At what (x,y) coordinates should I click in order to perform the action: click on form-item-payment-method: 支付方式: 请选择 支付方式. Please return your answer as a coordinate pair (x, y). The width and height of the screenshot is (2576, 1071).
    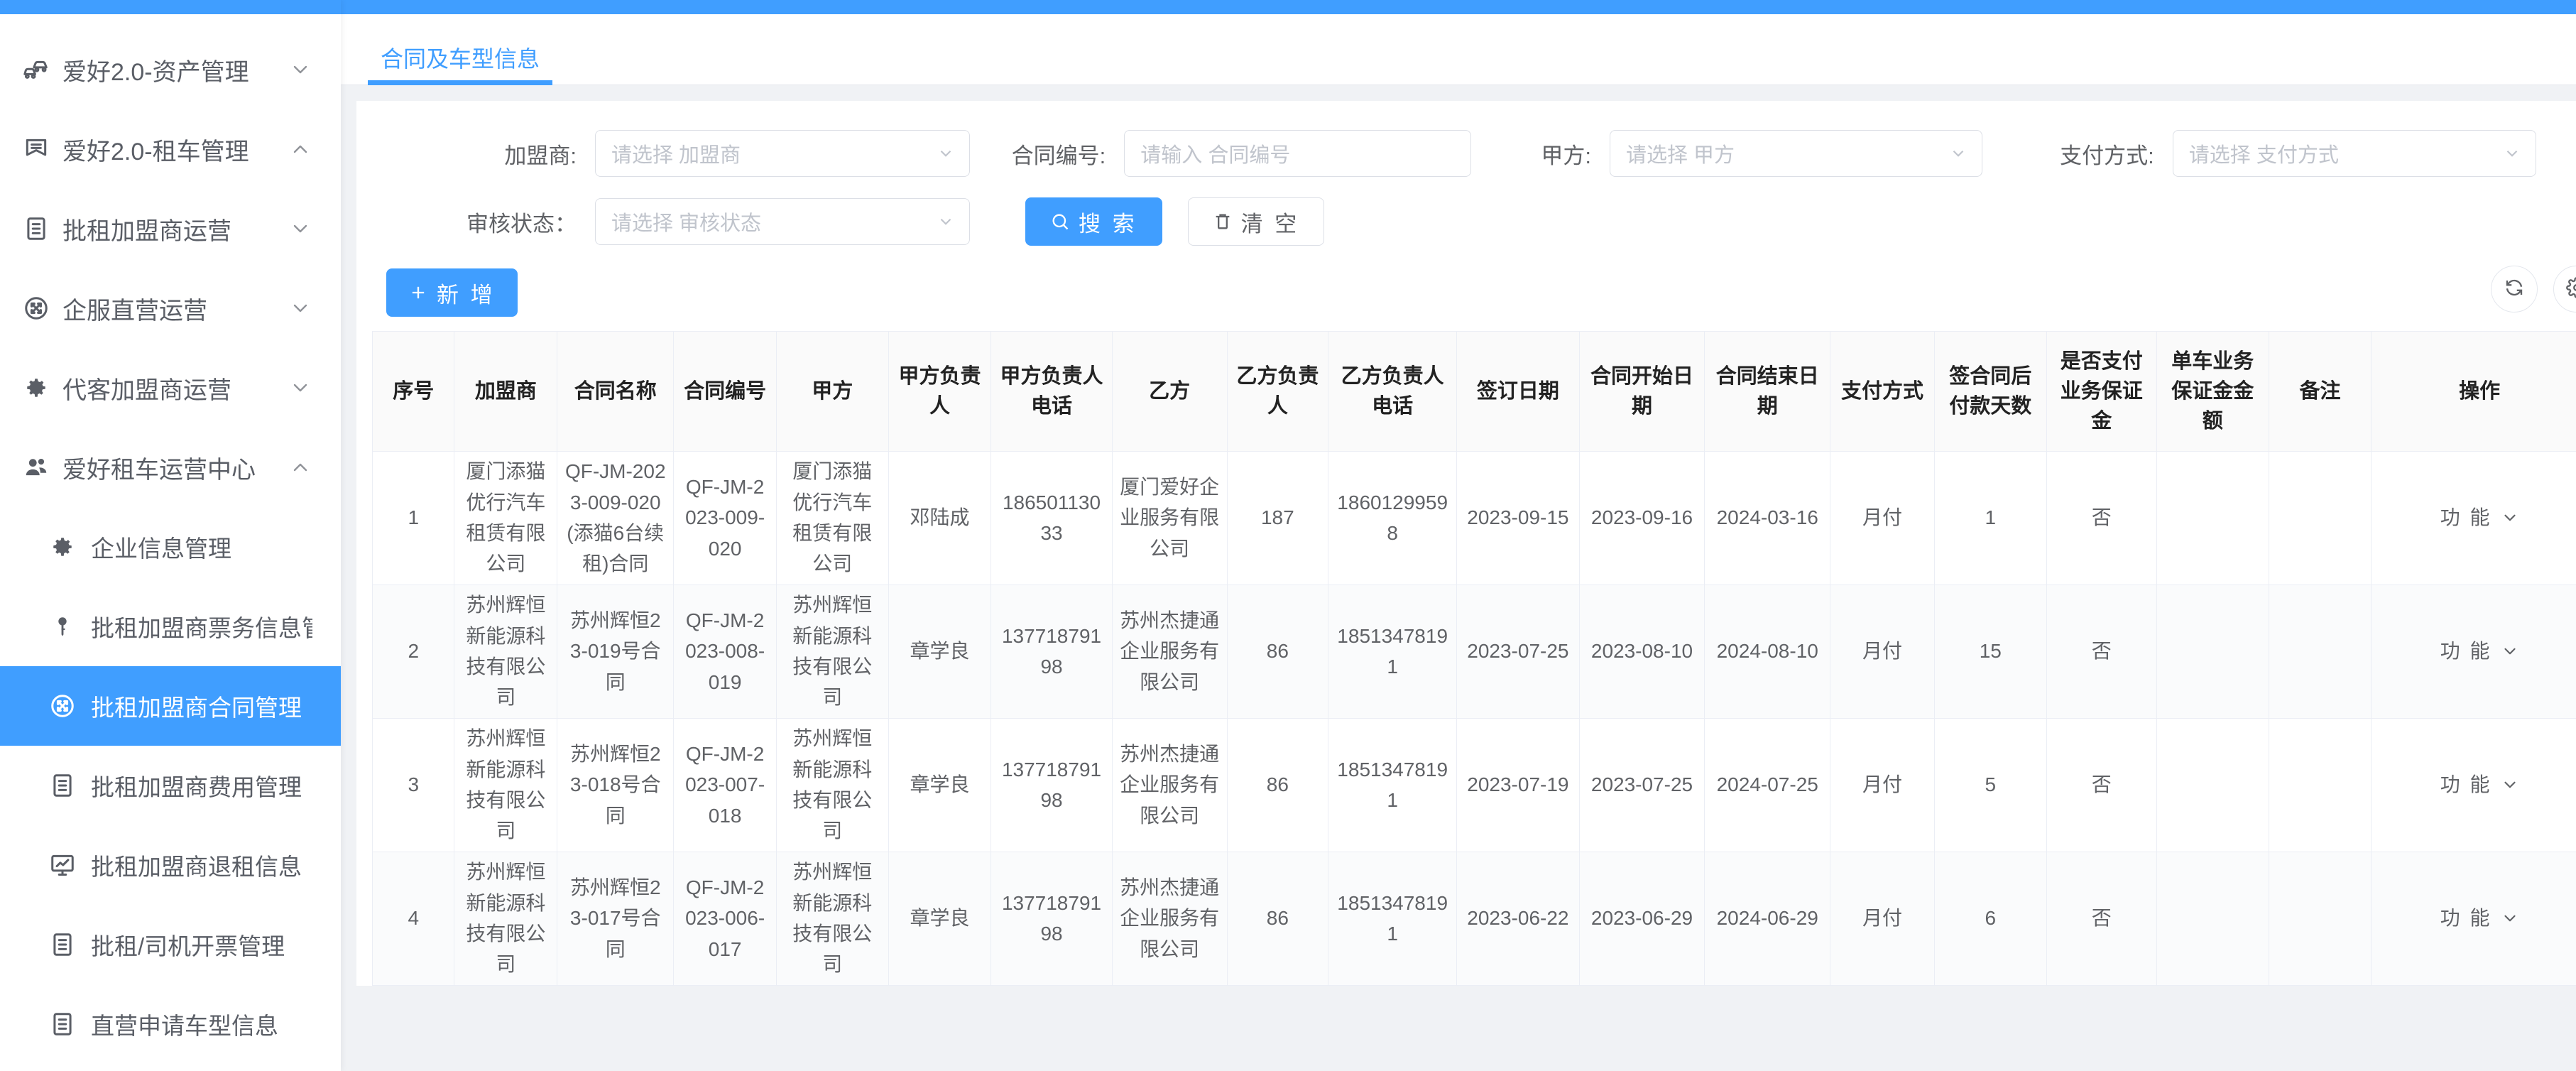
    Looking at the image, I should click on (2259, 153).